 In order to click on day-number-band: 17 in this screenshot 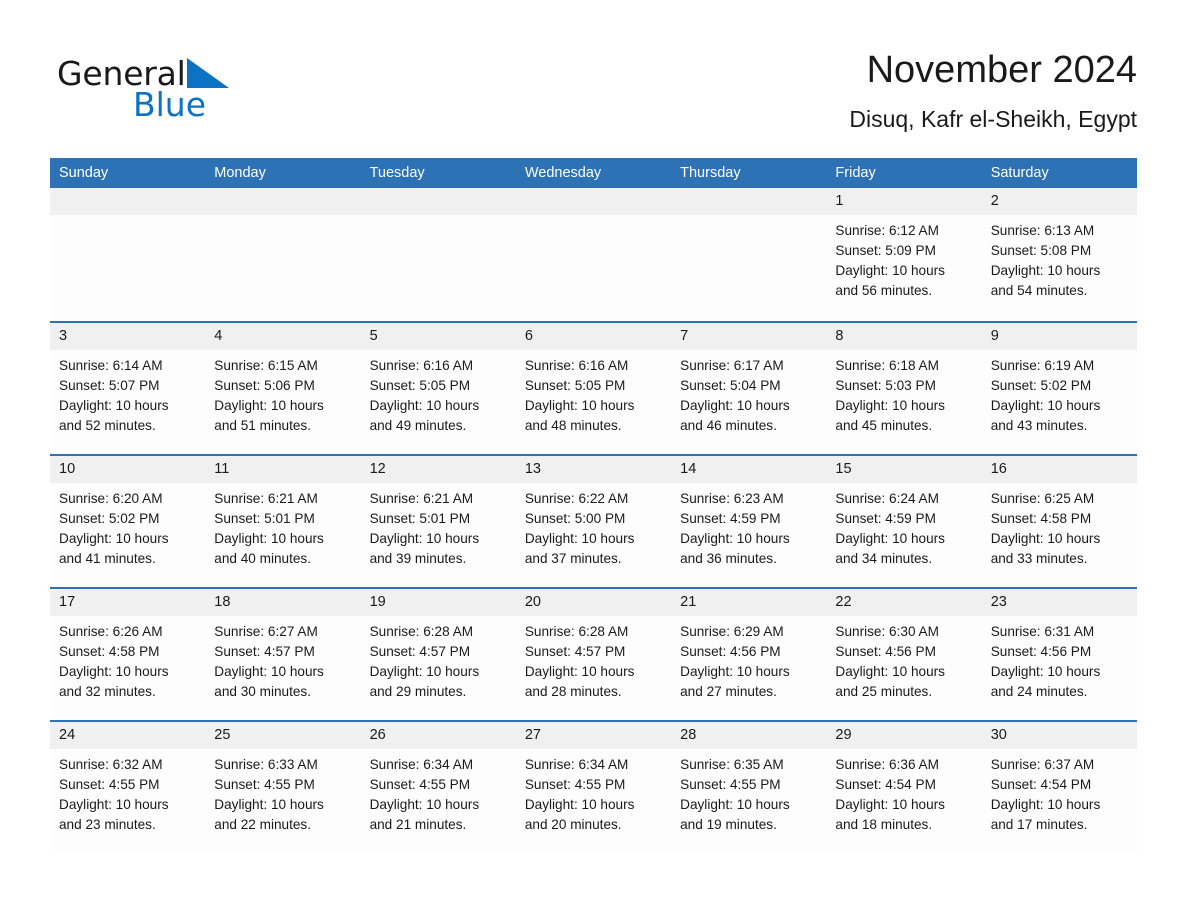, I will do `click(128, 602)`.